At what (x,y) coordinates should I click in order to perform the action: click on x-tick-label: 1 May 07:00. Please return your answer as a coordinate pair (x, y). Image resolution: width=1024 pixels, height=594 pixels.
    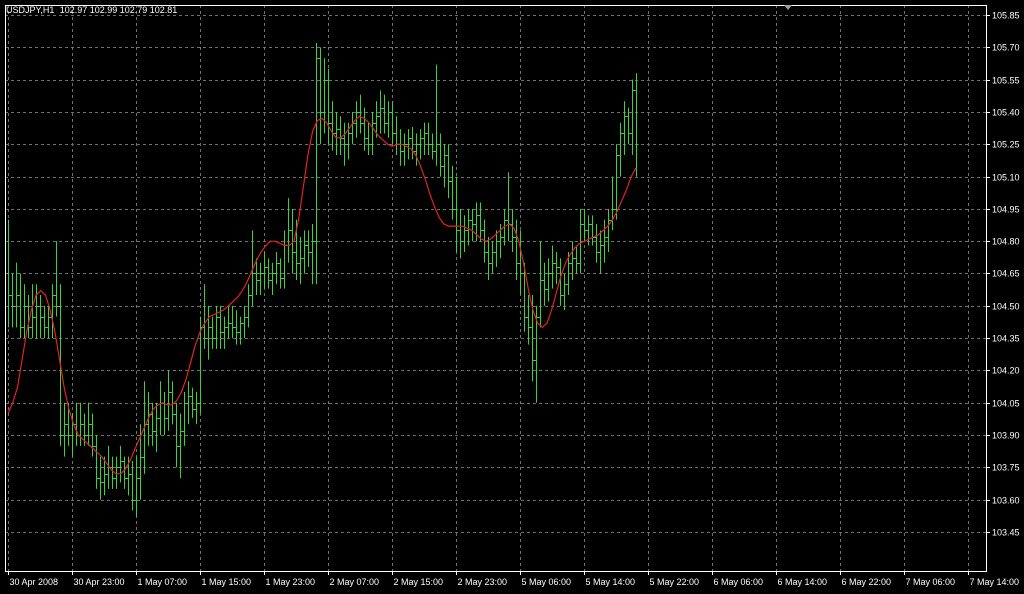
    Looking at the image, I should click on (163, 582).